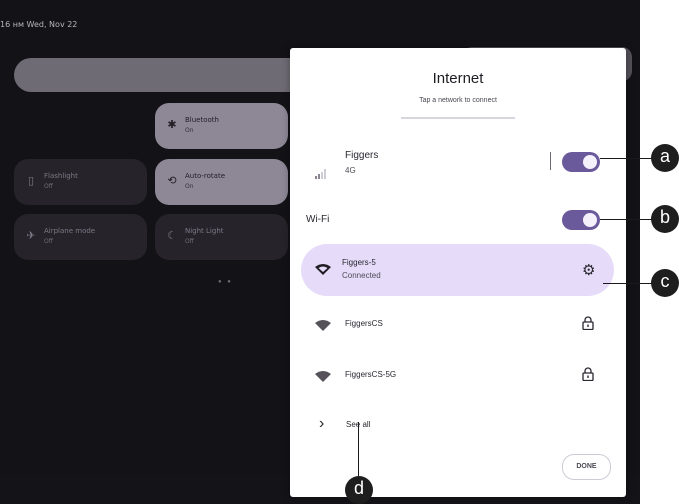 This screenshot has width=679, height=504. I want to click on network-name: Figgers-5, so click(359, 262).